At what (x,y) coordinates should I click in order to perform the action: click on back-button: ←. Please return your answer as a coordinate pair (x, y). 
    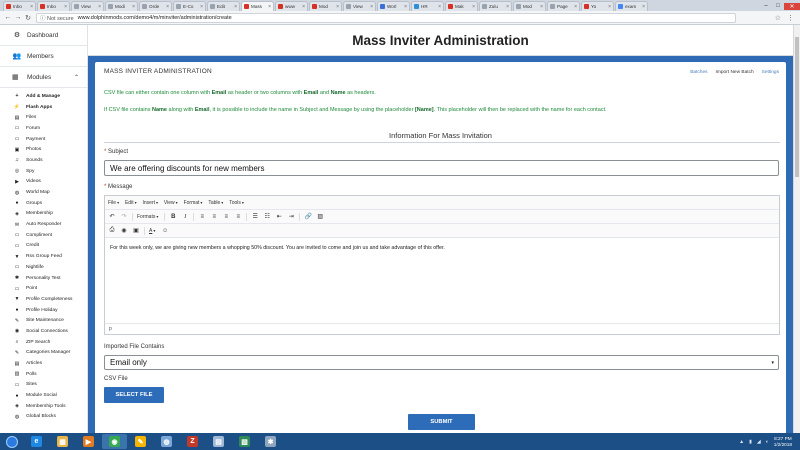
    Looking at the image, I should click on (8, 17).